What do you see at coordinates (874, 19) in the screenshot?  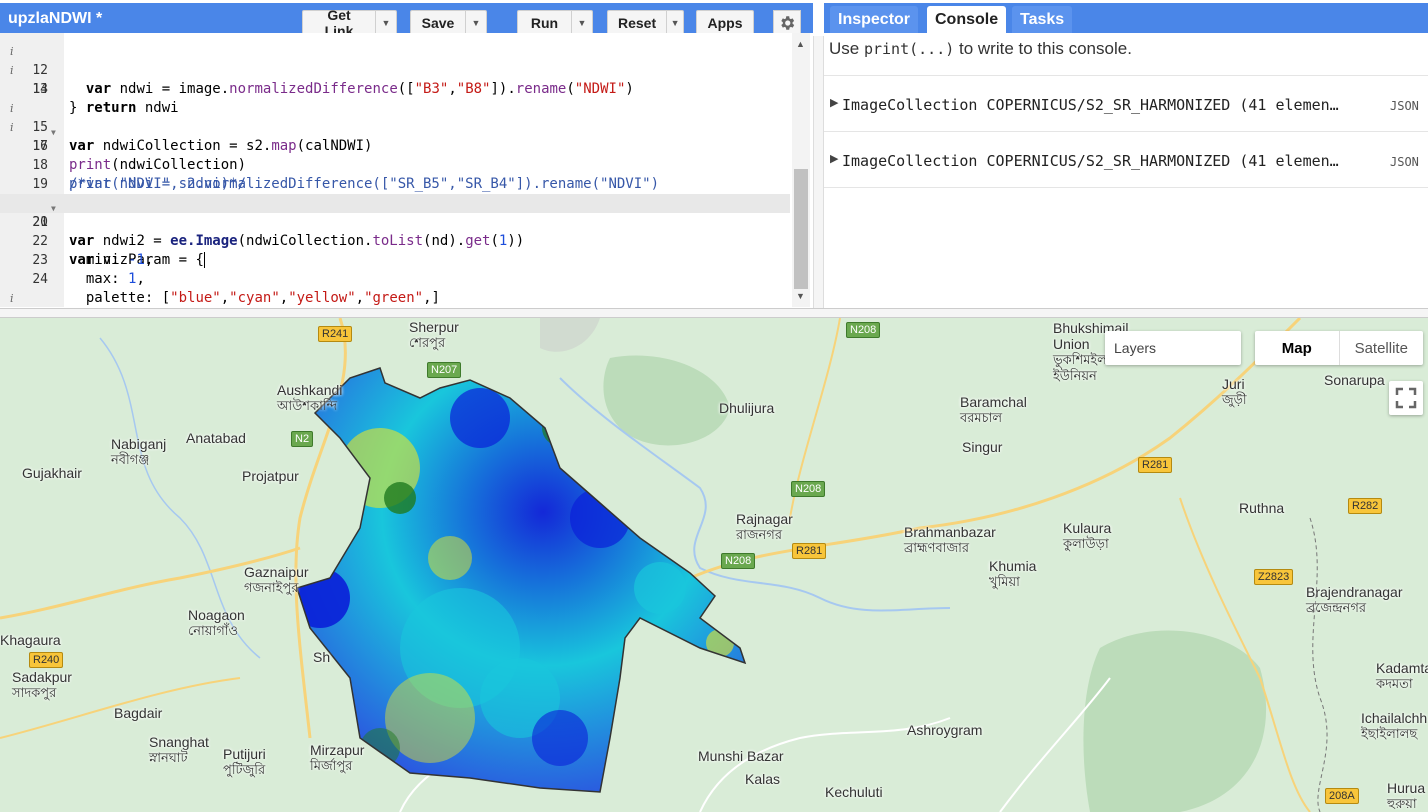 I see `tab-inspector: Inspector` at bounding box center [874, 19].